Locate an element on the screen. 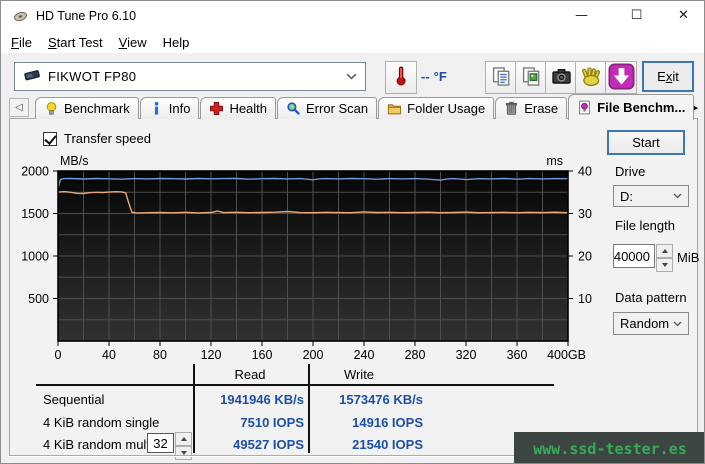  tab-info: Info is located at coordinates (169, 108).